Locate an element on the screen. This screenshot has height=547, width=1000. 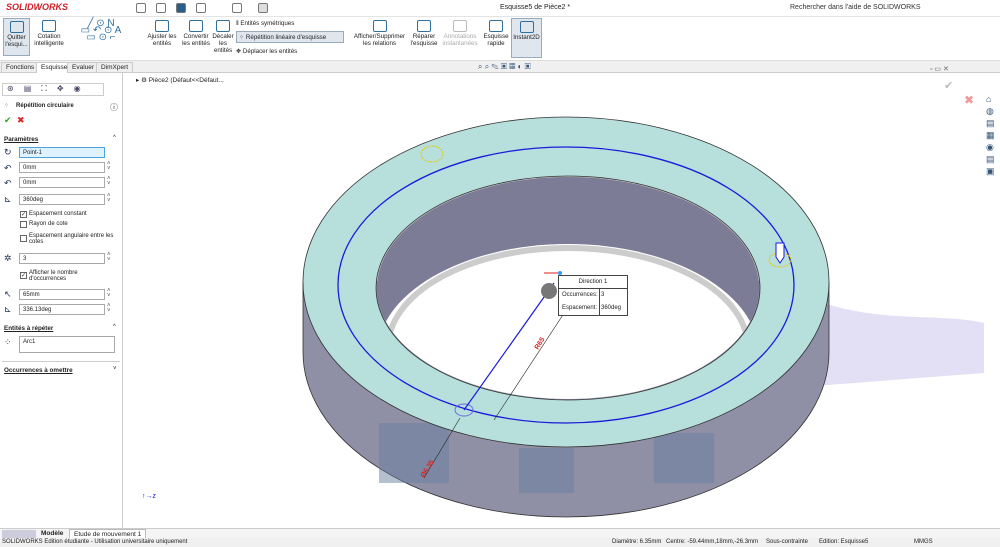
status-edit: Edition: Esquisse5 is located at coordinates (844, 542).